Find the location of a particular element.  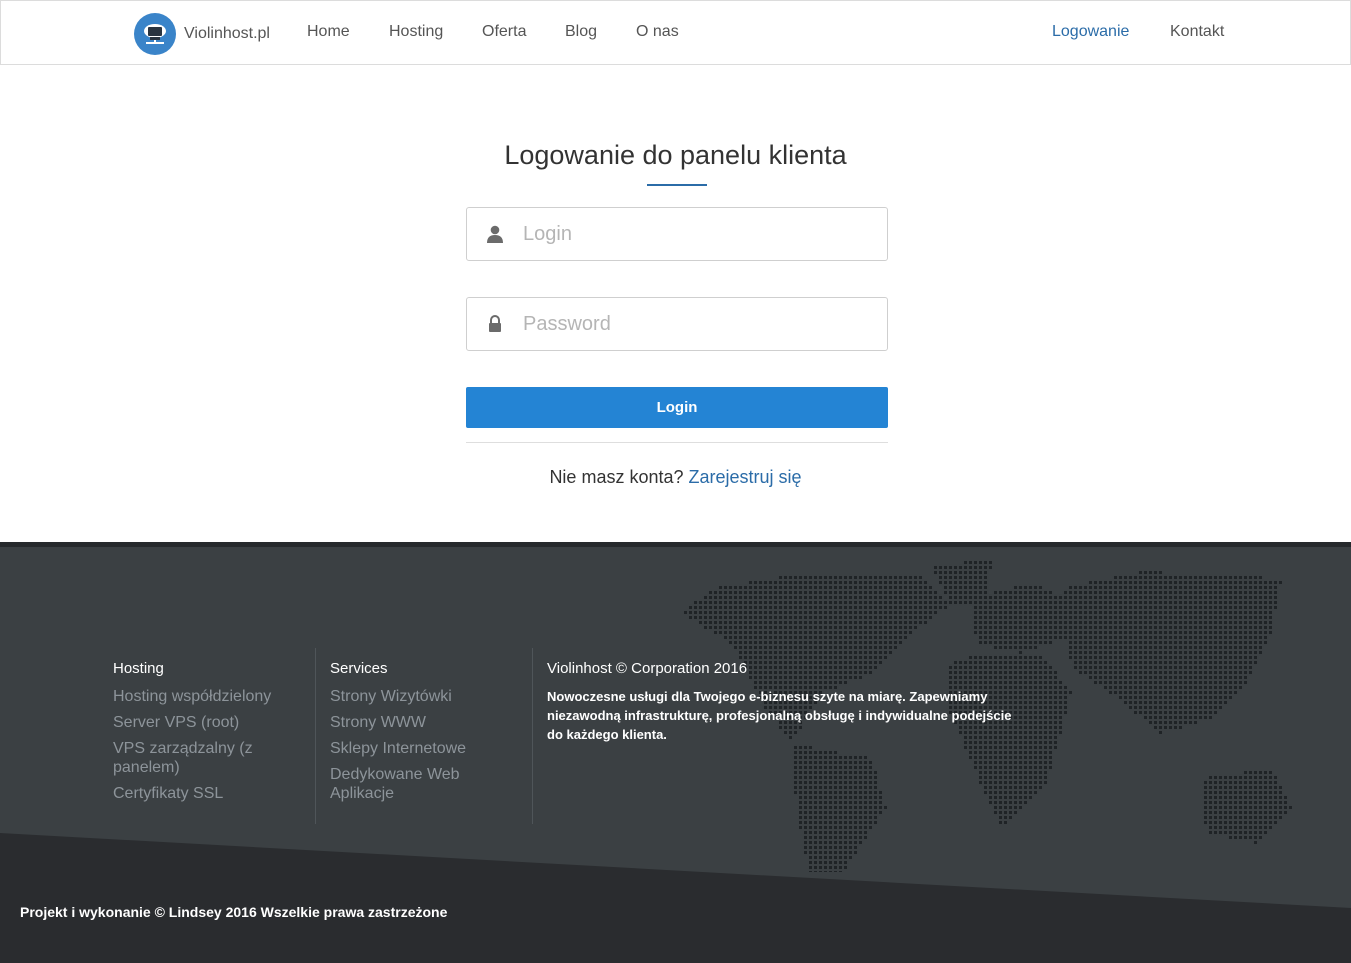

password-input is located at coordinates (698, 324).